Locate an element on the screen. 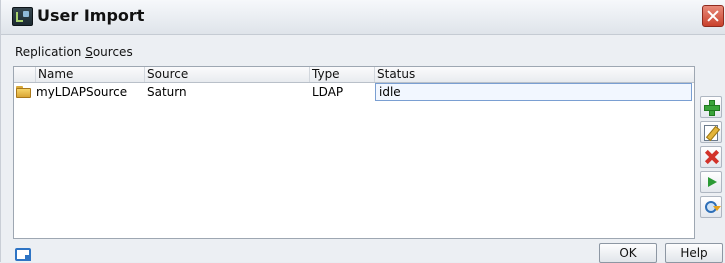  replication-sources-label: Replication Sources is located at coordinates (74, 52).